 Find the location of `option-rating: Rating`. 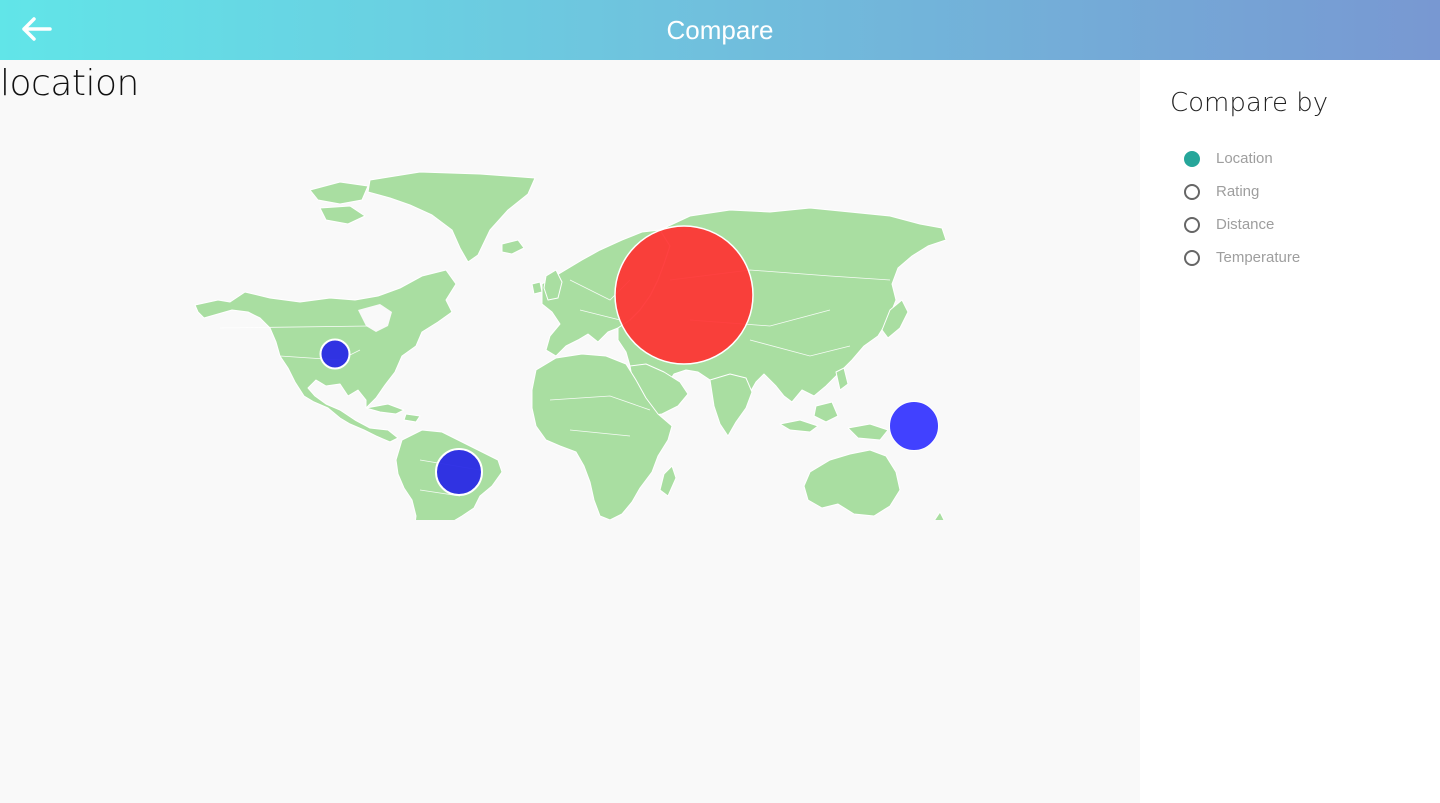

option-rating: Rating is located at coordinates (1242, 191).